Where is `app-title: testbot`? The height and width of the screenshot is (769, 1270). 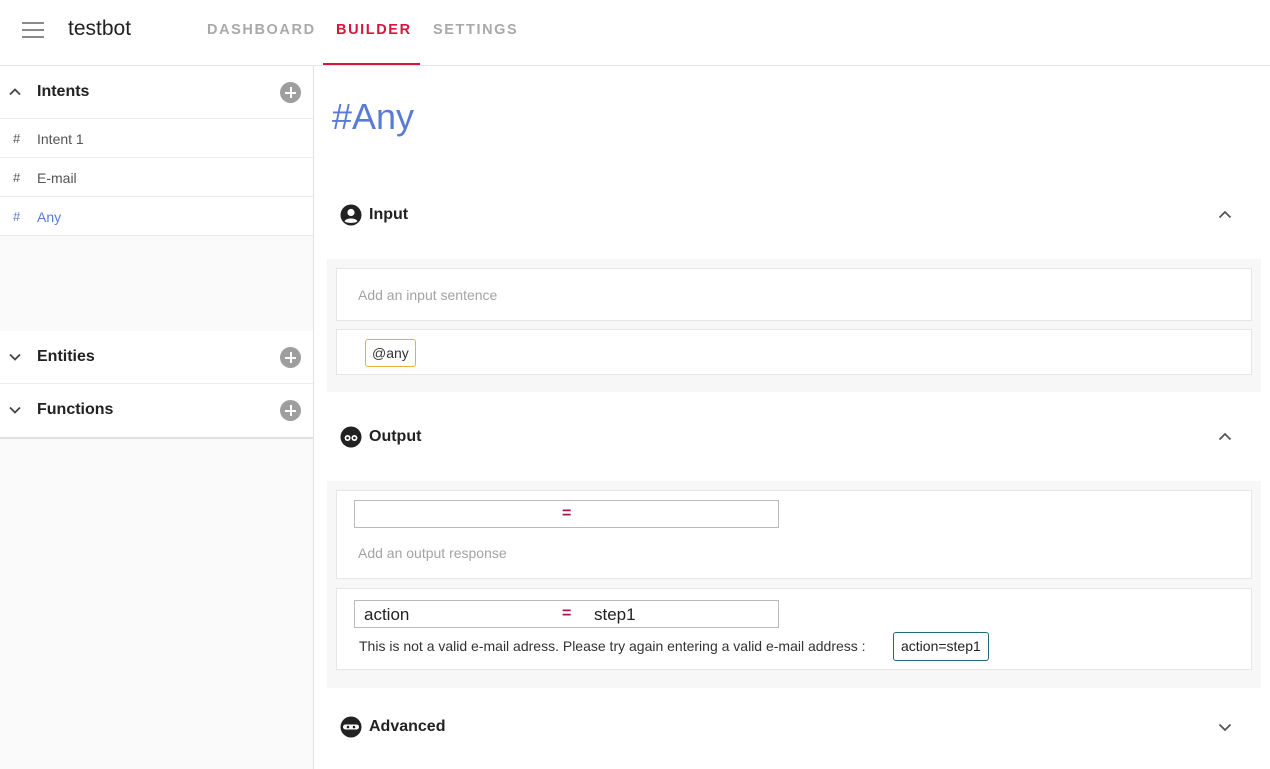
app-title: testbot is located at coordinates (100, 28).